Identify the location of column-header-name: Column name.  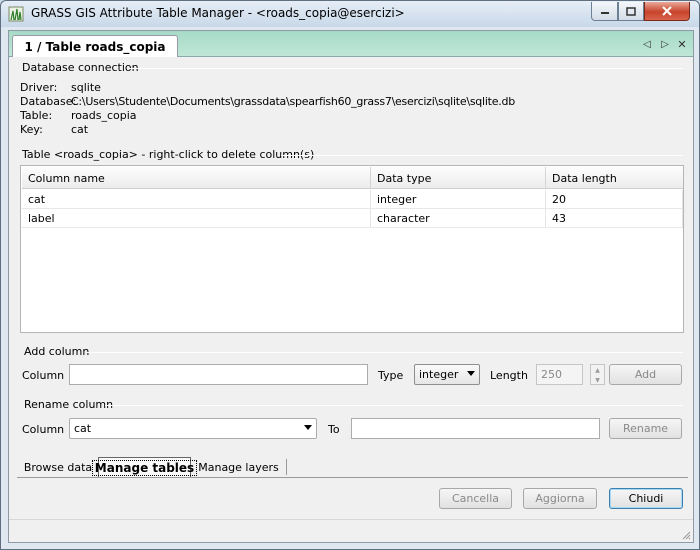
(196, 178).